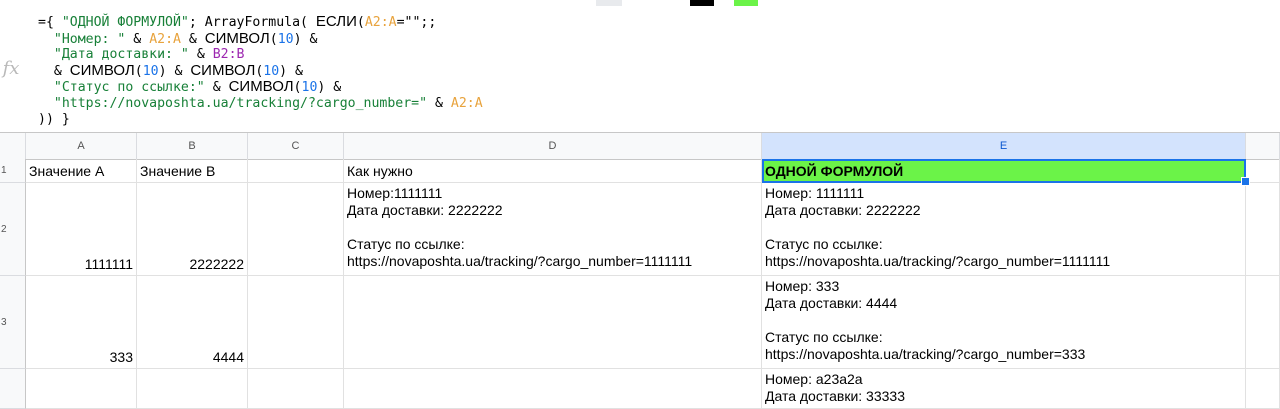  Describe the element at coordinates (121, 55) in the screenshot. I see `formula-token: "Дата доставки: "` at that location.